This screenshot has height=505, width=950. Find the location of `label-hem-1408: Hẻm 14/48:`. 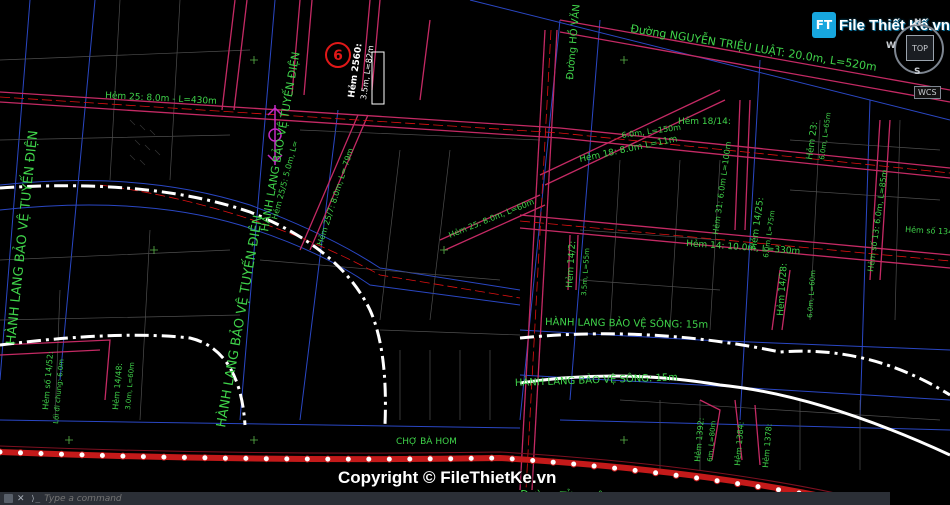

label-hem-1408: Hẻm 14/48: is located at coordinates (117, 386).